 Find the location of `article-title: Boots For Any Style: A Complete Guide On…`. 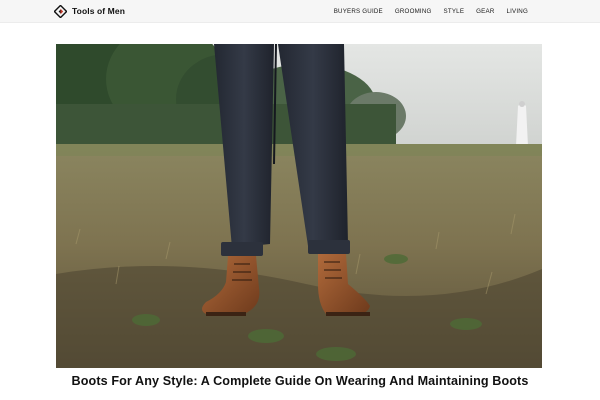

article-title: Boots For Any Style: A Complete Guide On… is located at coordinates (300, 381).